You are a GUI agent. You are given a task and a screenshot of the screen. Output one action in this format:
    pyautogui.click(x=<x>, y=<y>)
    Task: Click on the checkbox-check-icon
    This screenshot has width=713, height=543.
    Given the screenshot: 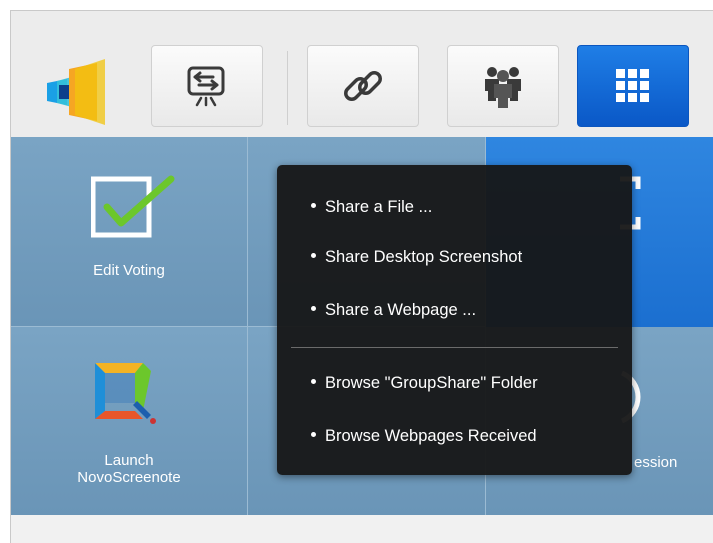 What is the action you would take?
    pyautogui.click(x=133, y=206)
    